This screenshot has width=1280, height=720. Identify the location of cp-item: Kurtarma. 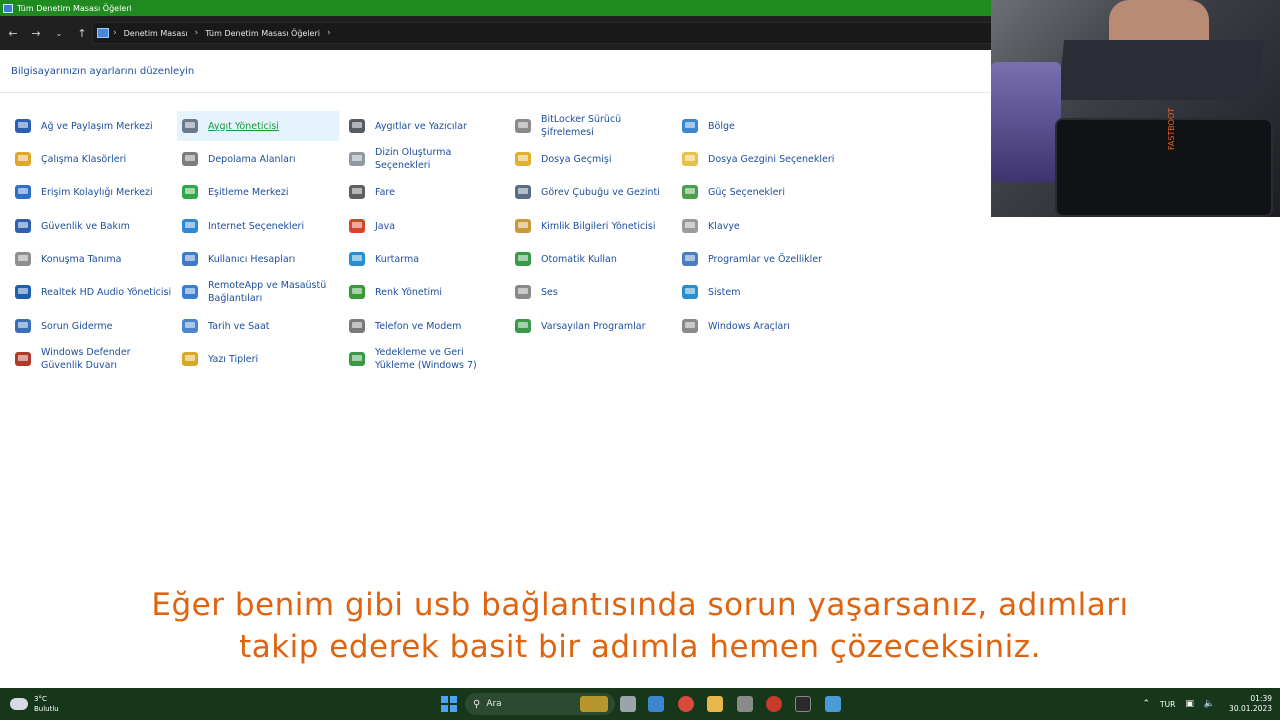
(425, 259).